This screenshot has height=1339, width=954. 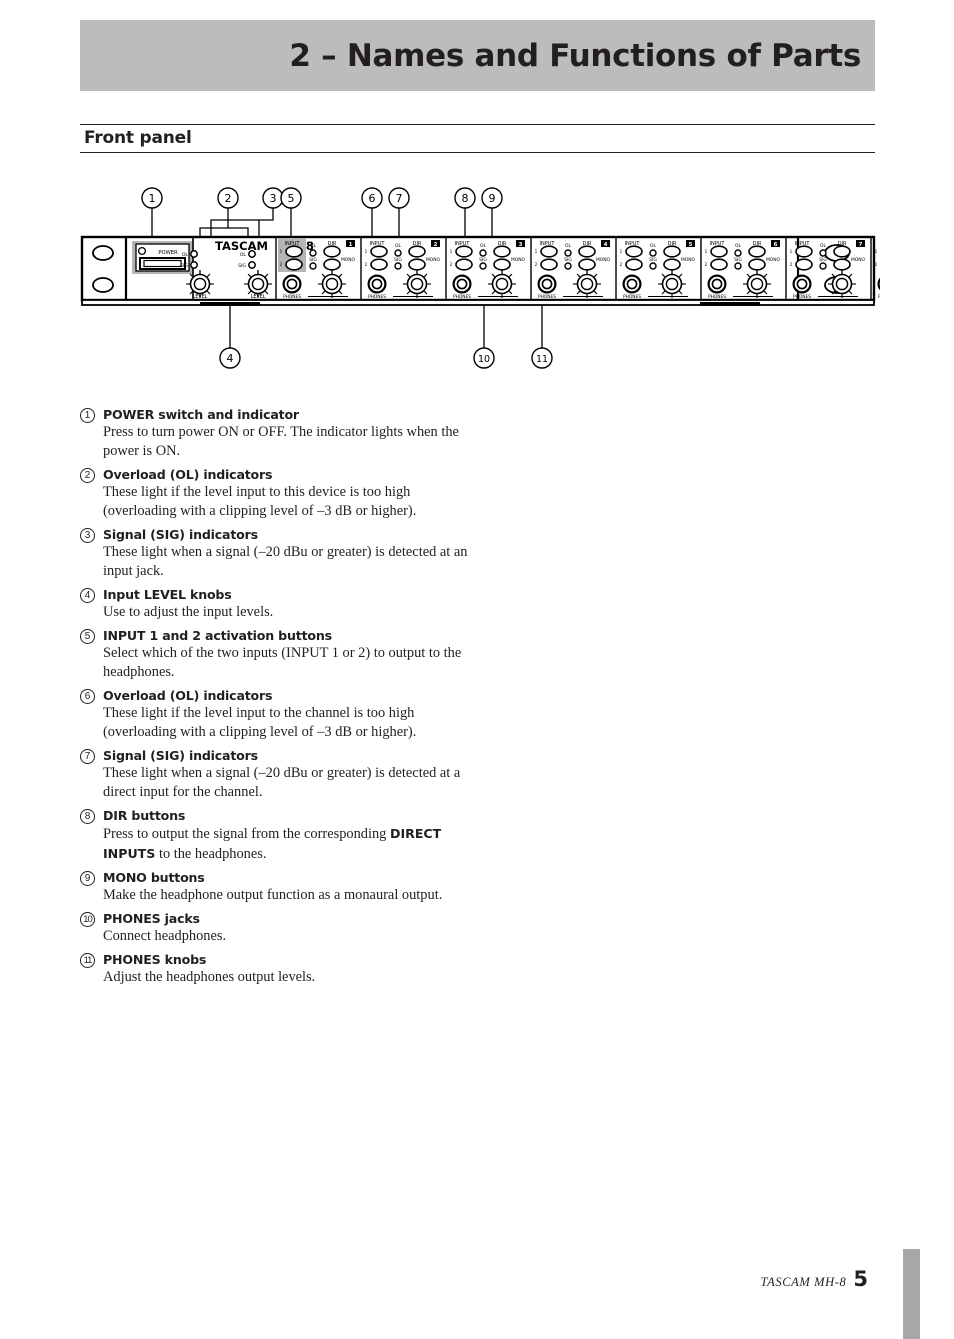 I want to click on phones-knob-ch3, so click(x=502, y=284).